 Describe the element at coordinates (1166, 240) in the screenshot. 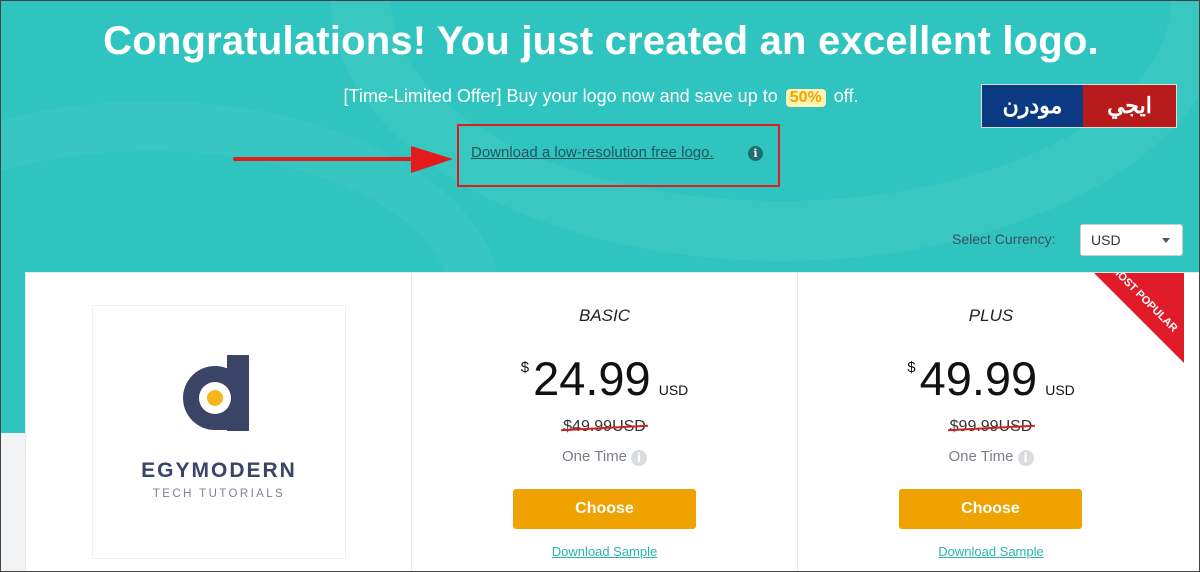

I see `chevron-down-icon` at that location.